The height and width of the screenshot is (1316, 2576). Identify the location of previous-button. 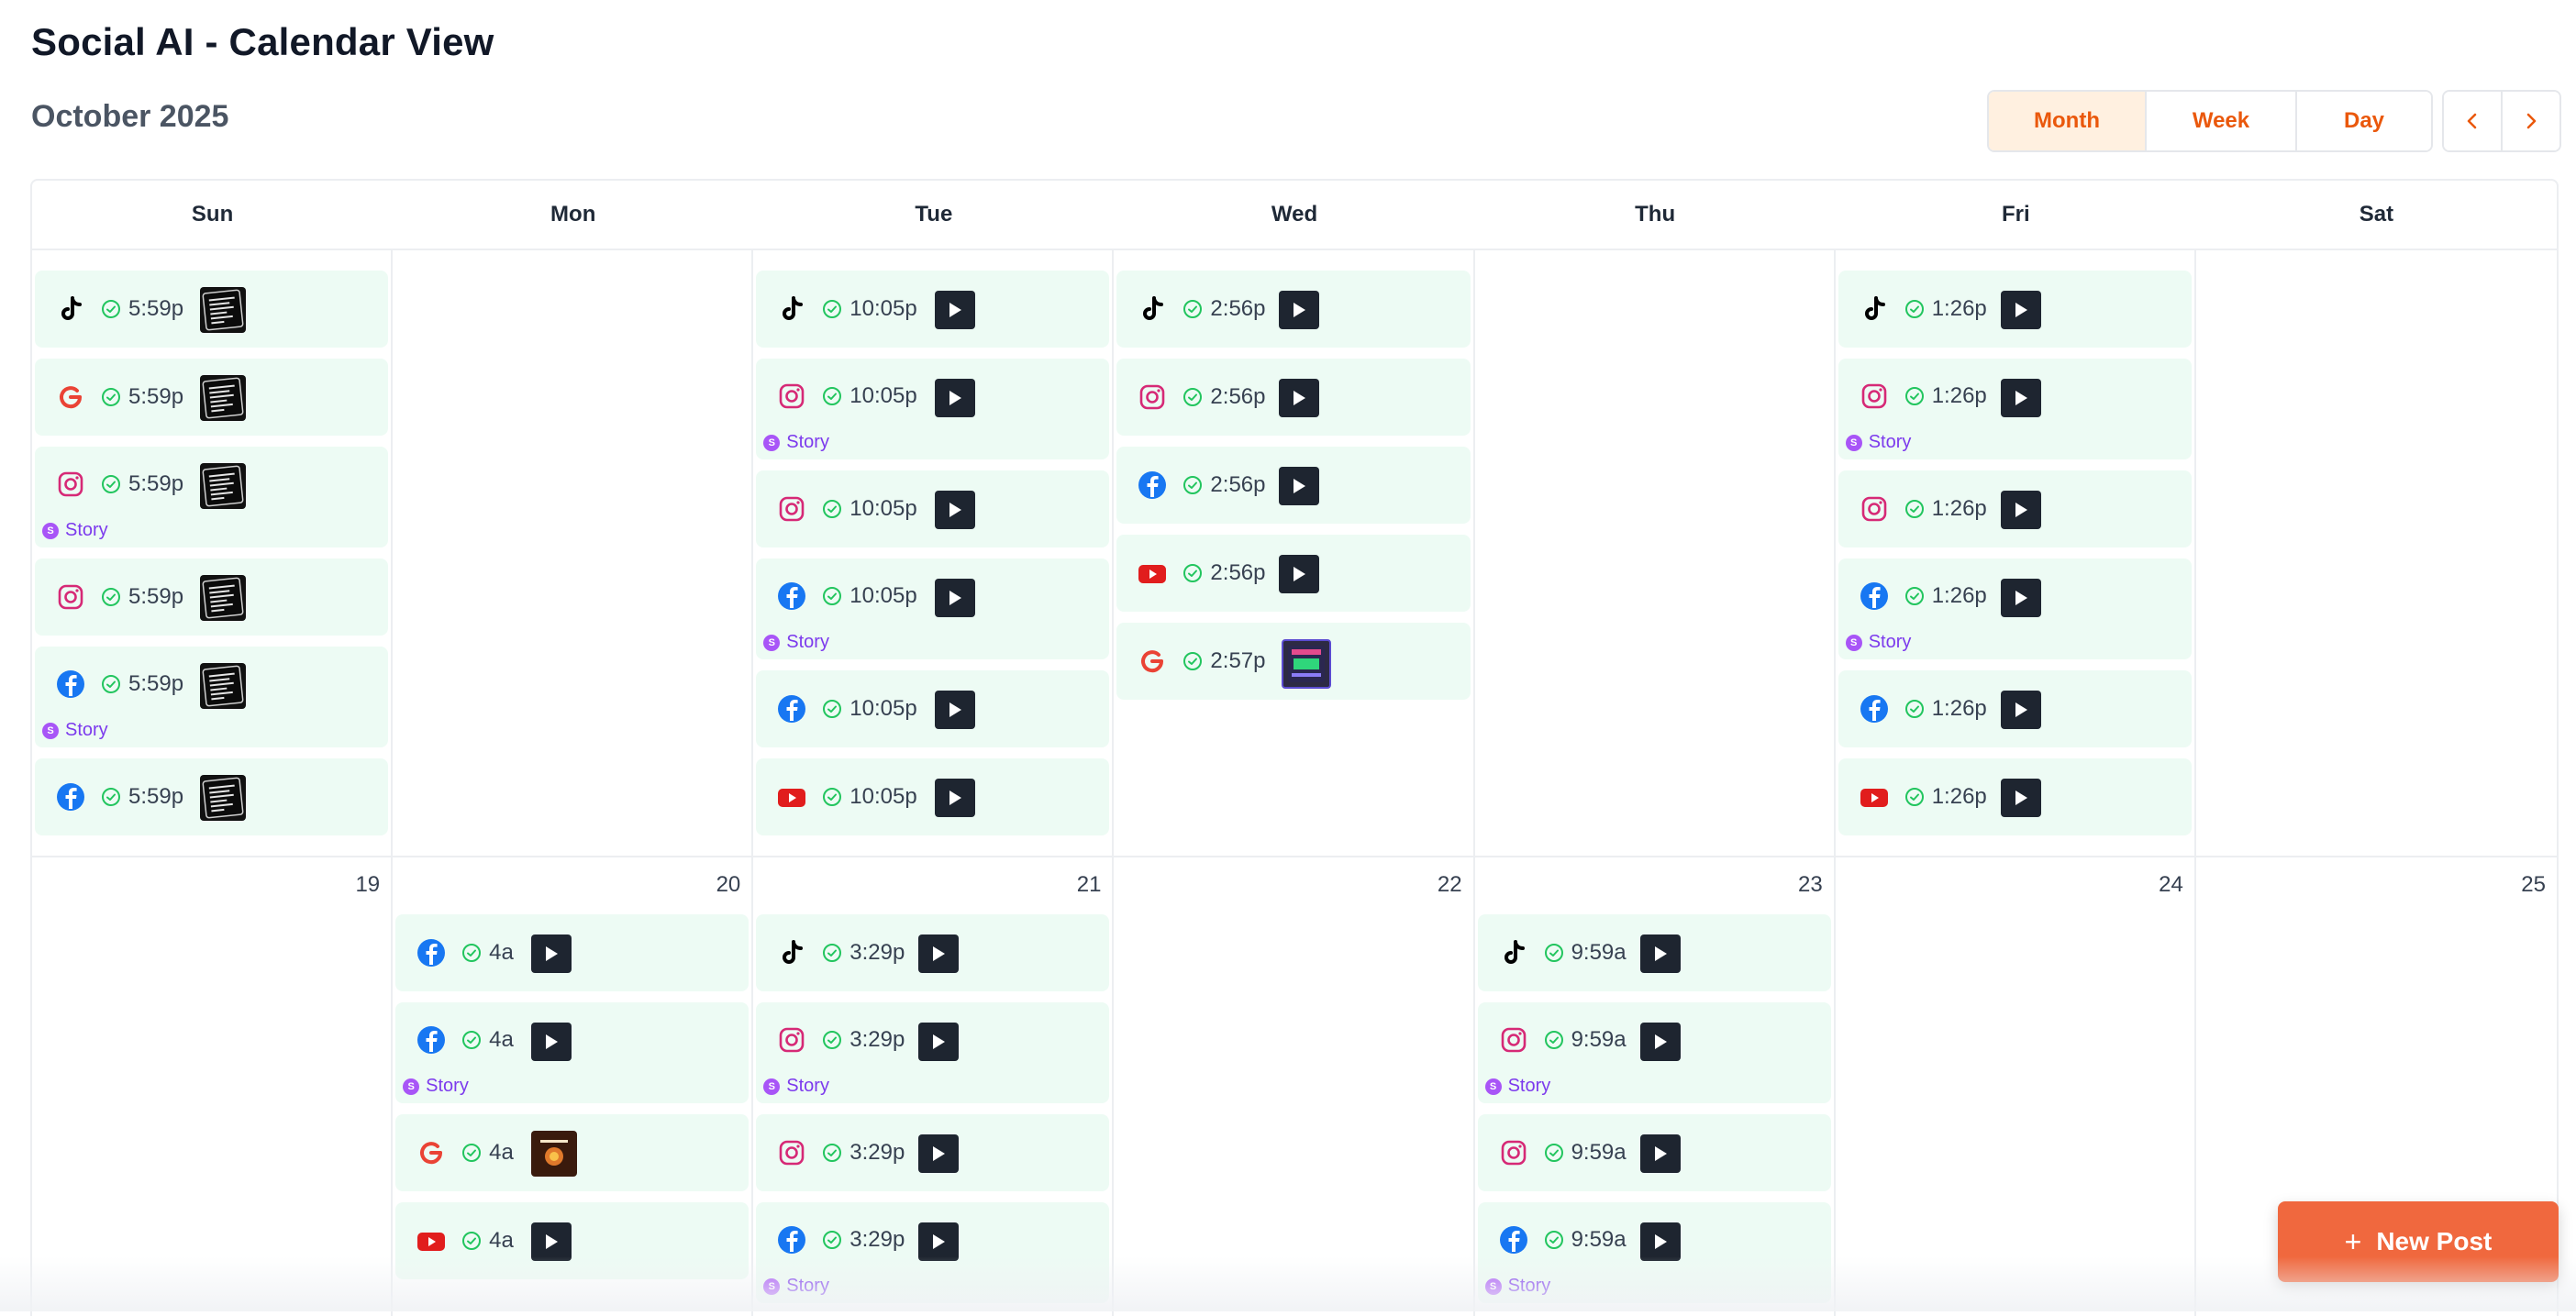
(2472, 121).